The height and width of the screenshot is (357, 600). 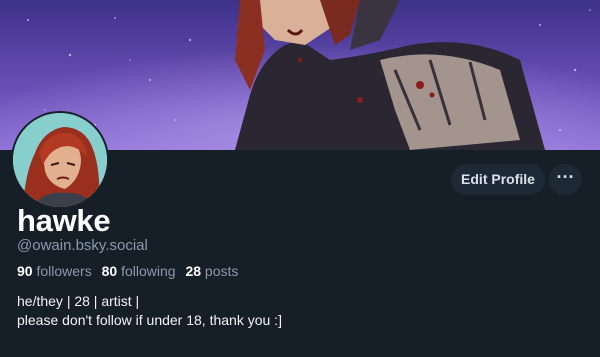 I want to click on more-options-button: ···, so click(x=565, y=179).